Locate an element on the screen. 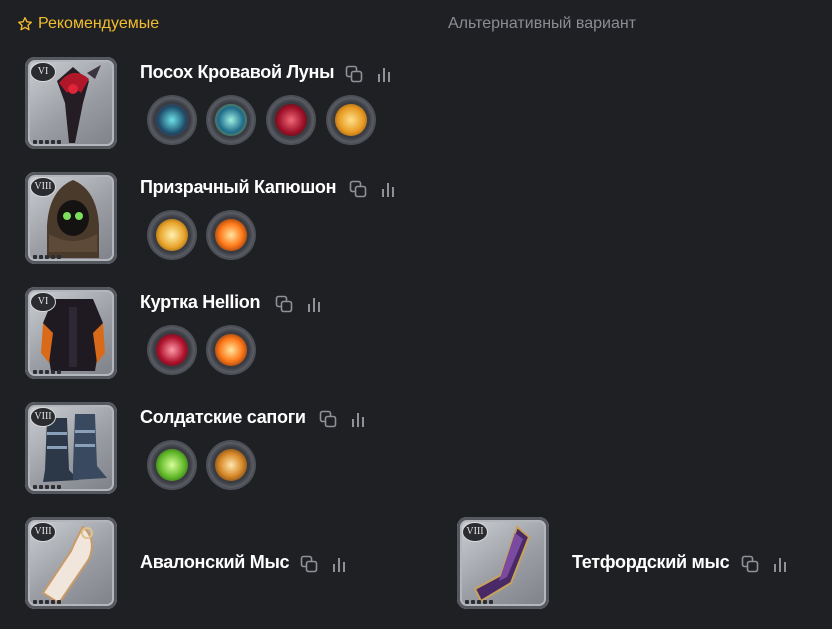  star-outline-icon is located at coordinates (25, 24).